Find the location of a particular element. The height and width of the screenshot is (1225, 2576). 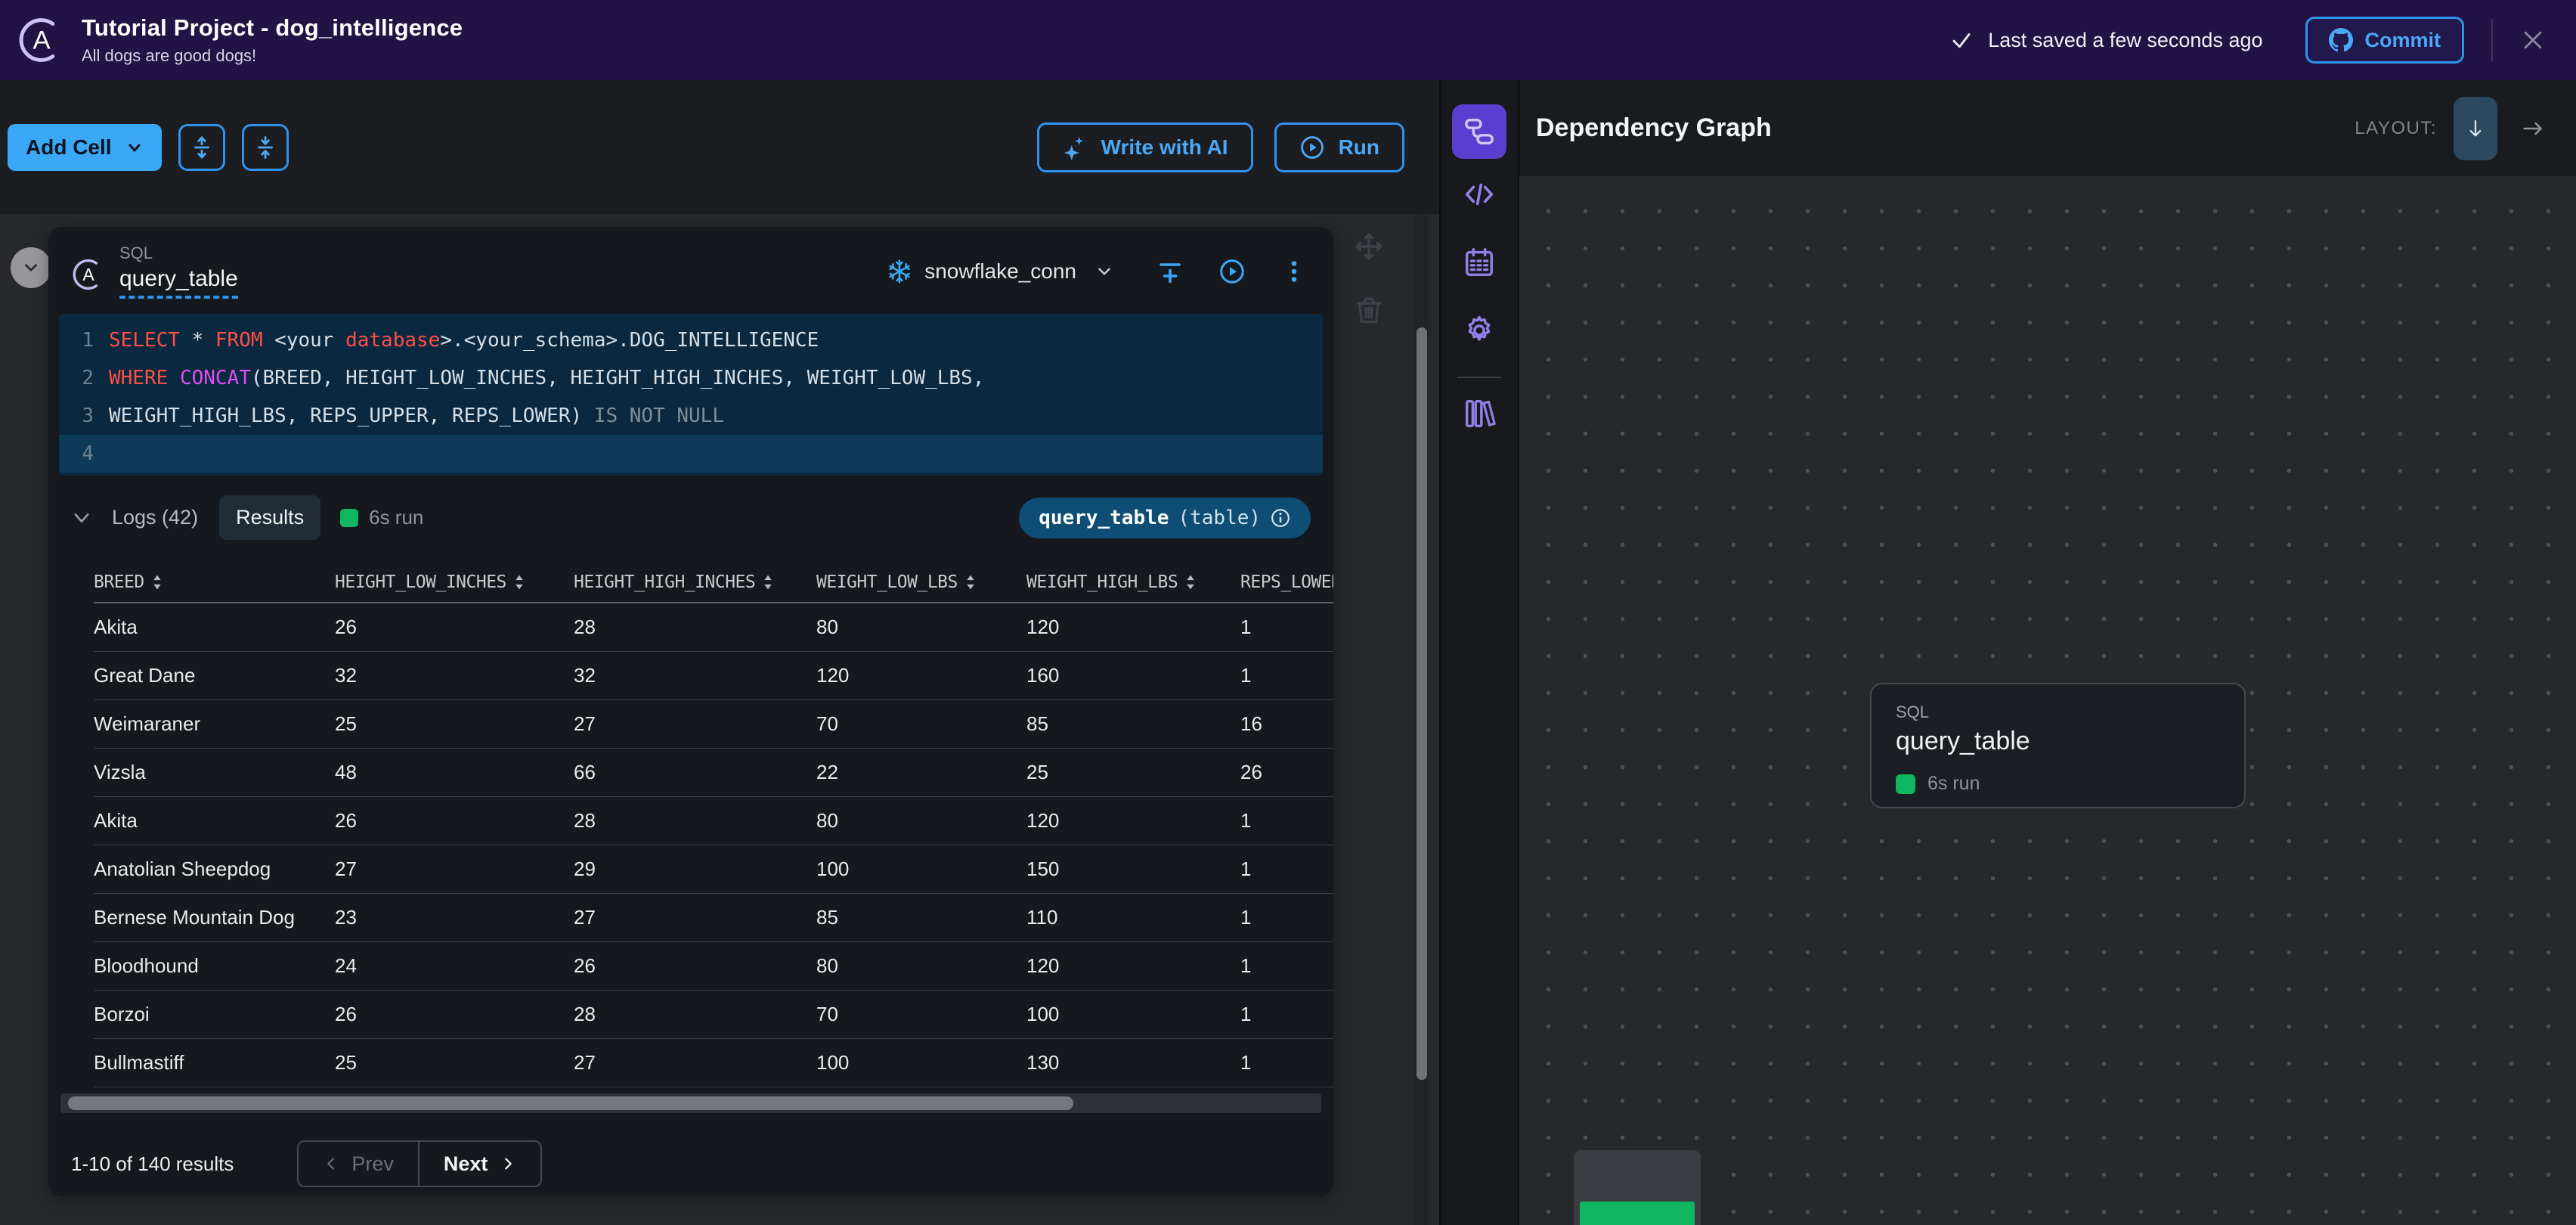

collapse-all-cells-button is located at coordinates (265, 147).